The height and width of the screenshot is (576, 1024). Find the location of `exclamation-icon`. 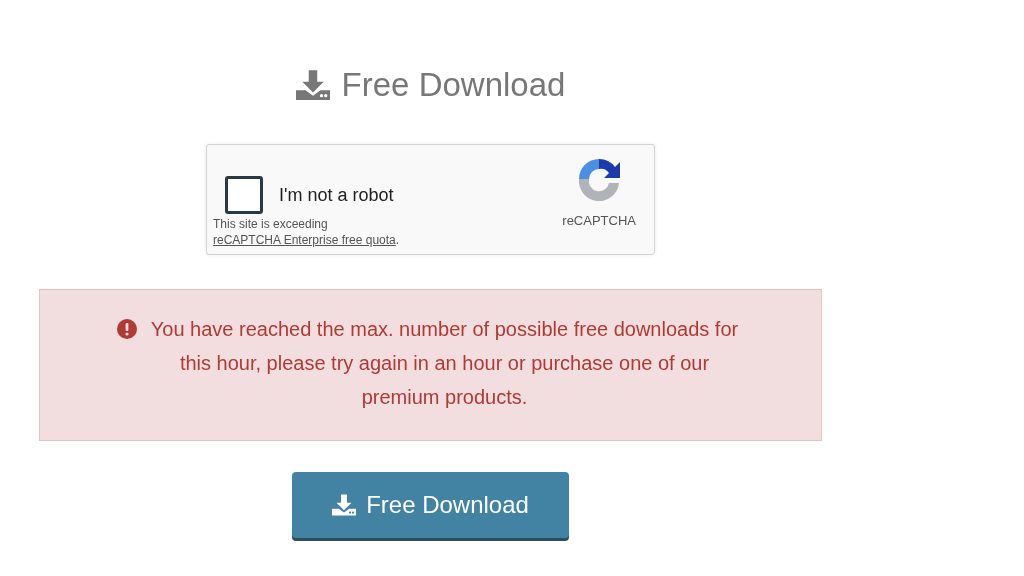

exclamation-icon is located at coordinates (126, 329).